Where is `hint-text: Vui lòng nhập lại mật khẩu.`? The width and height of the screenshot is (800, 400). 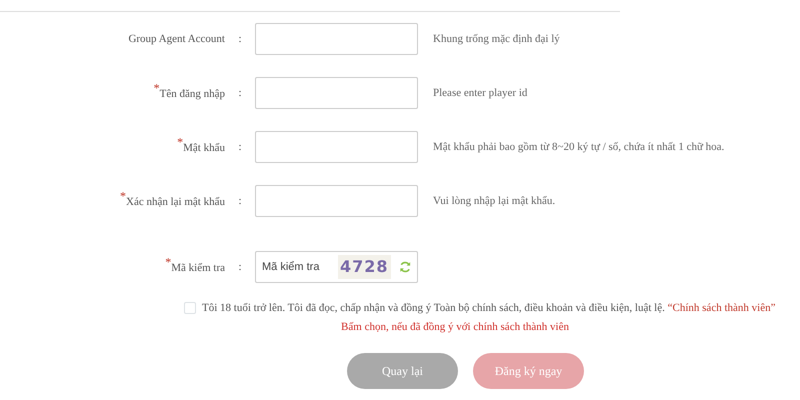
hint-text: Vui lòng nhập lại mật khẩu. is located at coordinates (494, 201).